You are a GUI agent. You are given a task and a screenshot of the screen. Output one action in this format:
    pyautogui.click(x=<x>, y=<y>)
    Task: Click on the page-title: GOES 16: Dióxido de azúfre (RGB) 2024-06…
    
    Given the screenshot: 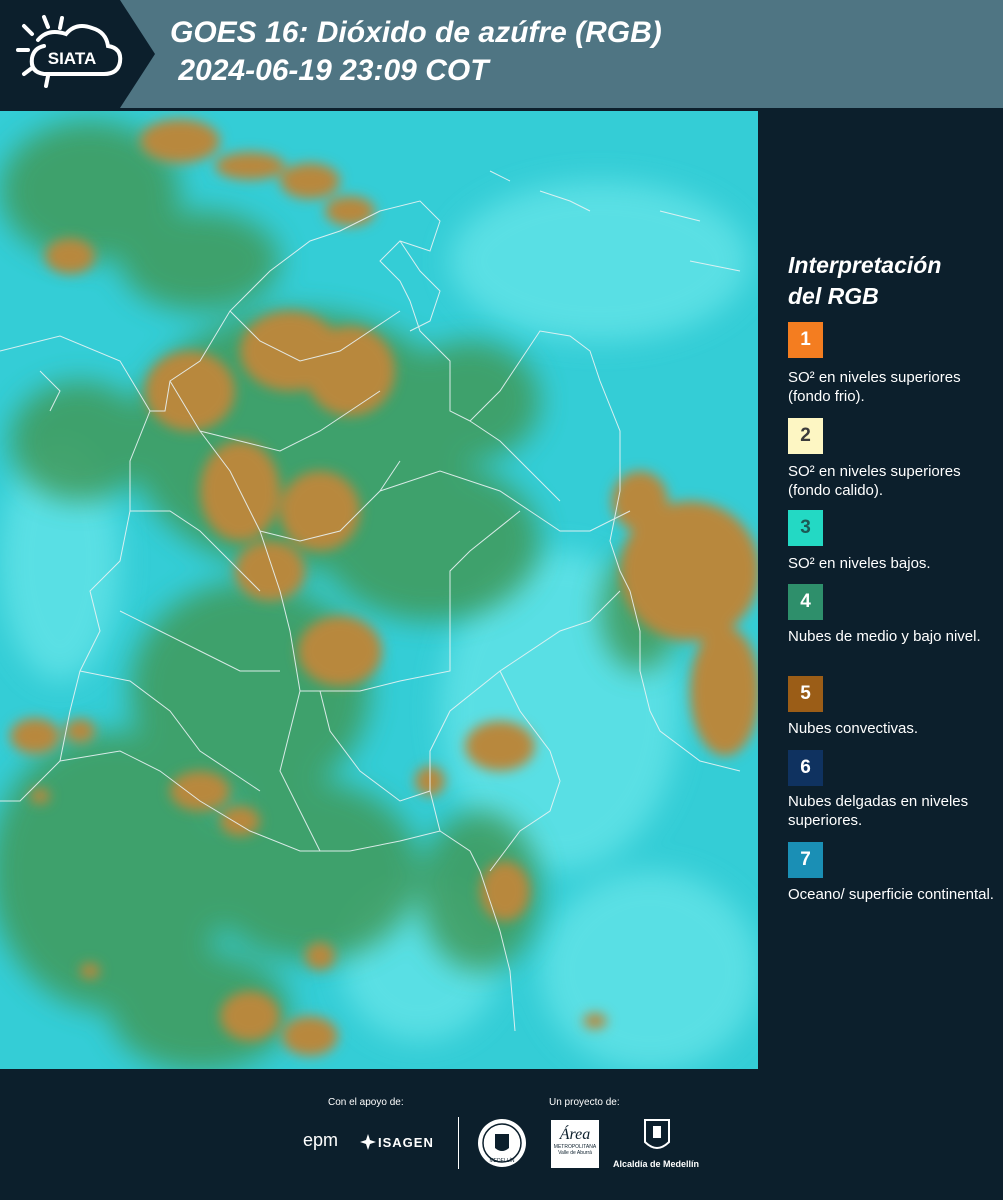 What is the action you would take?
    pyautogui.click(x=416, y=51)
    